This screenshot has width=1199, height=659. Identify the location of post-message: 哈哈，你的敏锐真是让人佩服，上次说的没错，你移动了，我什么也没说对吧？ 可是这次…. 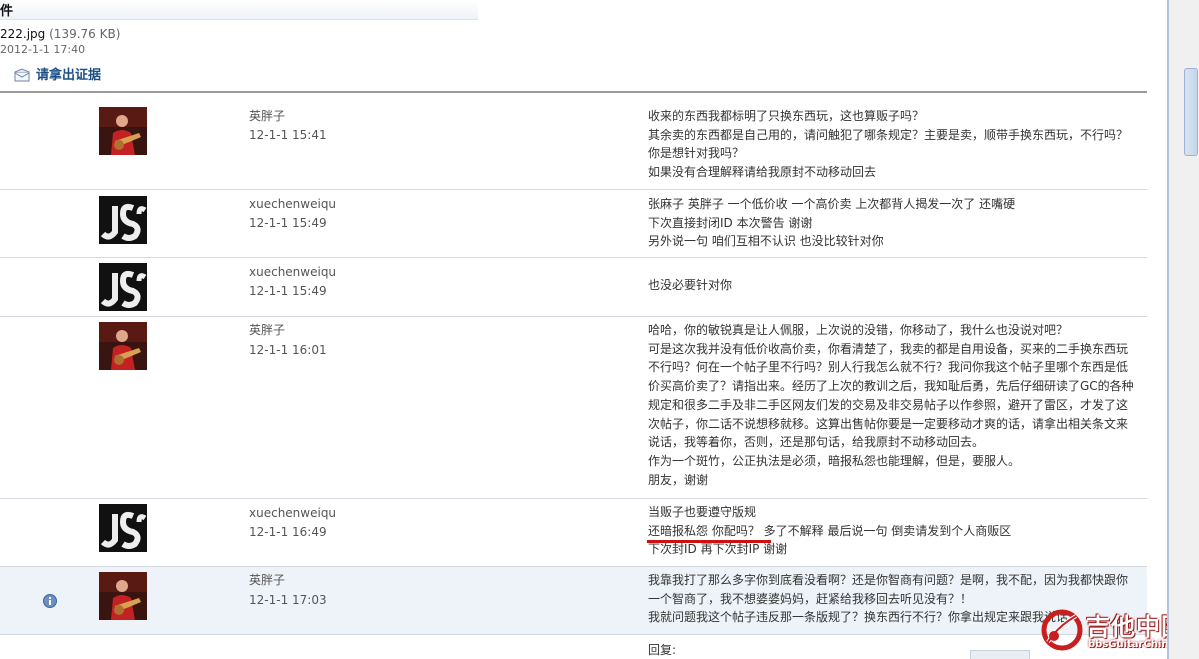
(893, 405).